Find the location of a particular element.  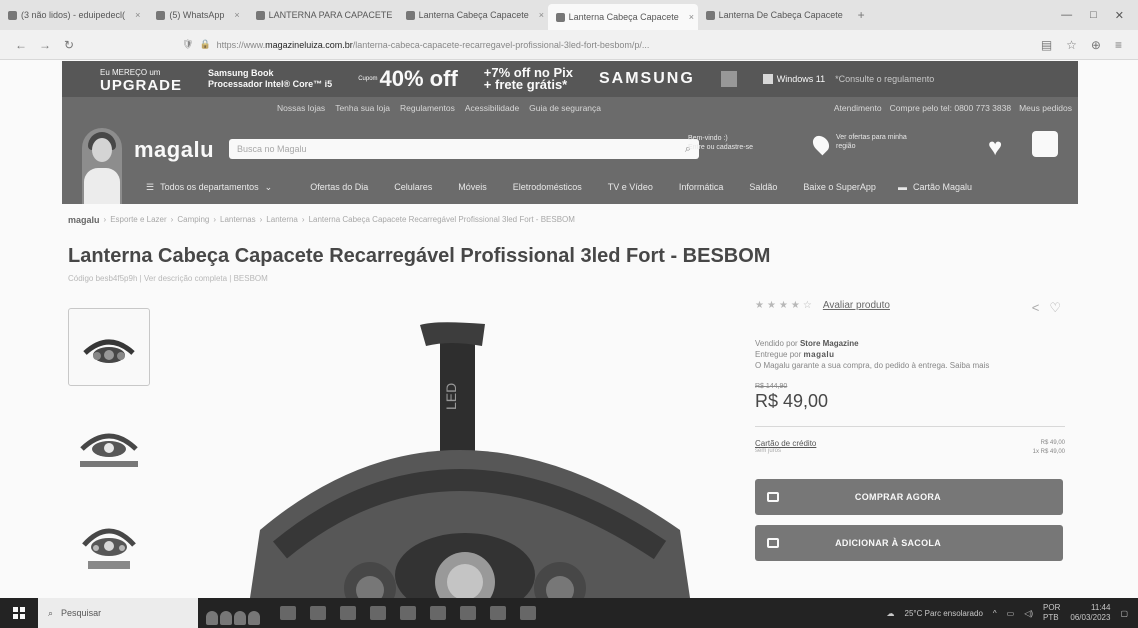

link-stores: Nossas lojas is located at coordinates (301, 108).